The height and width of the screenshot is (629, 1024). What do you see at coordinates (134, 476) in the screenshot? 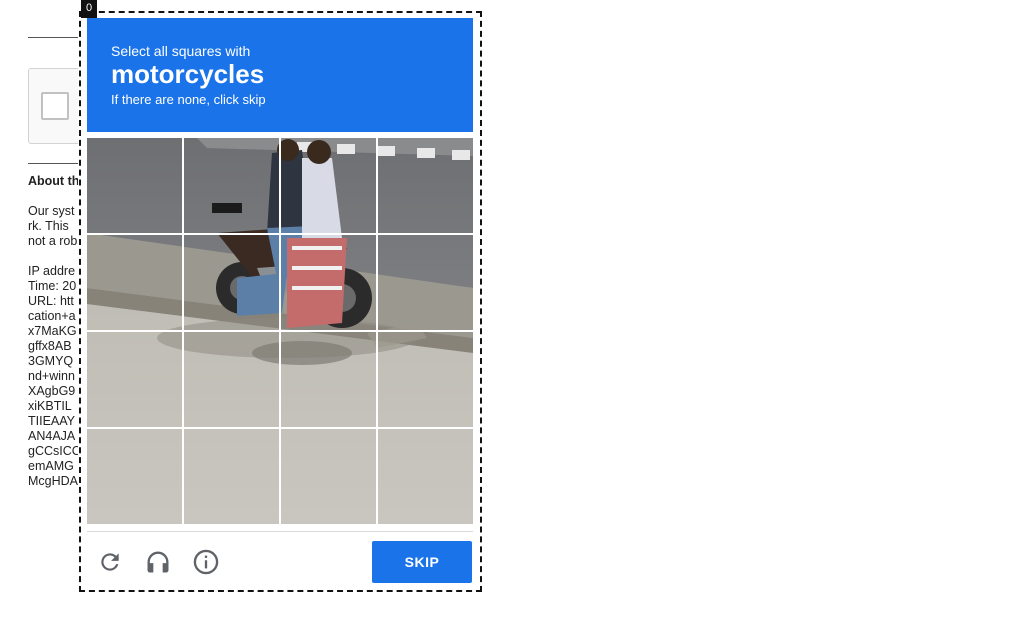
I see `image-tile-r4-c1` at bounding box center [134, 476].